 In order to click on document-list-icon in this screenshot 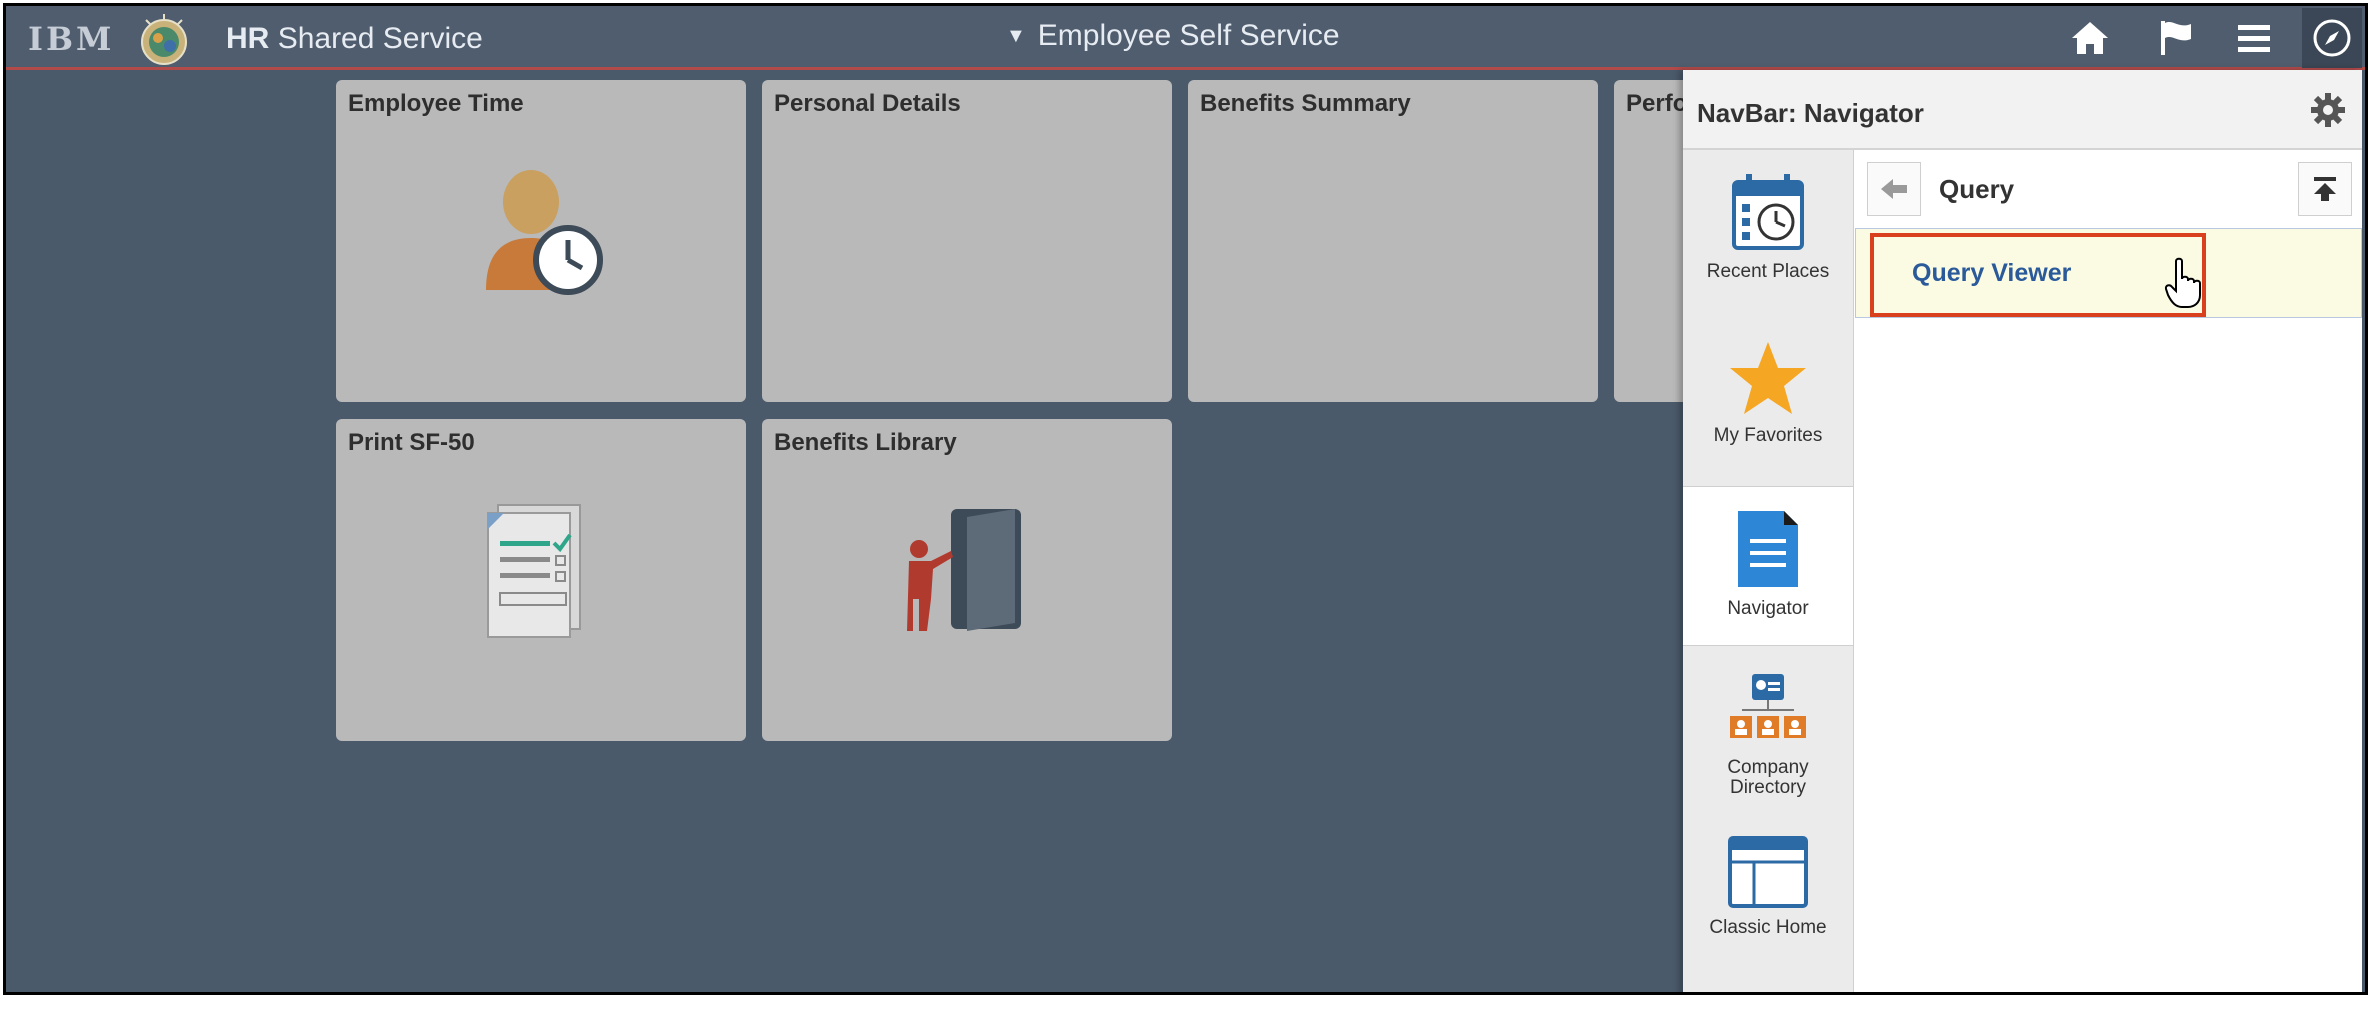, I will do `click(1768, 549)`.